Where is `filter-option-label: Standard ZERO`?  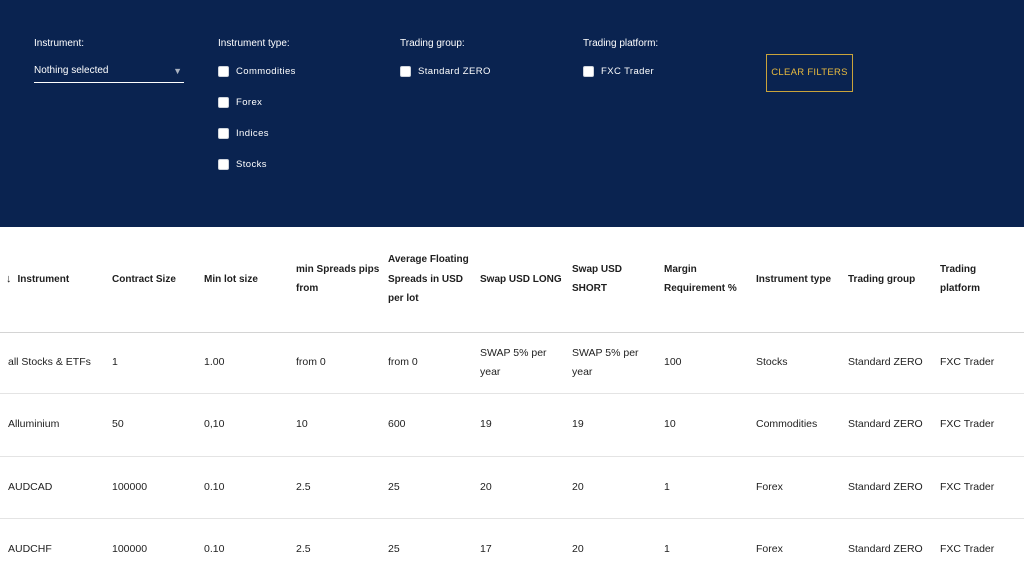
filter-option-label: Standard ZERO is located at coordinates (454, 71).